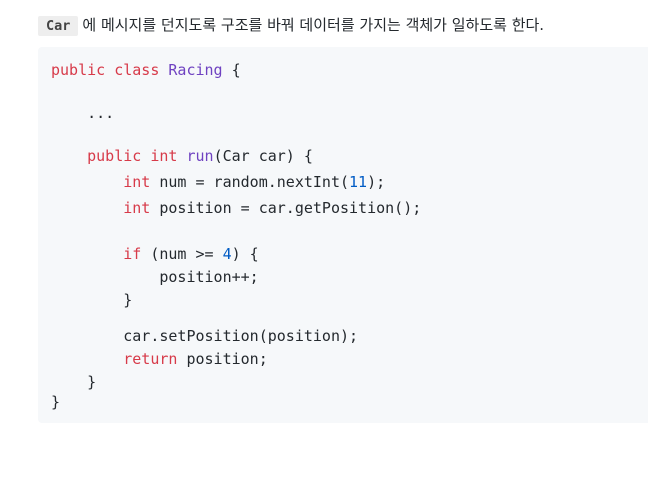  I want to click on code-line: int num = random.nextInt(11);, so click(218, 182).